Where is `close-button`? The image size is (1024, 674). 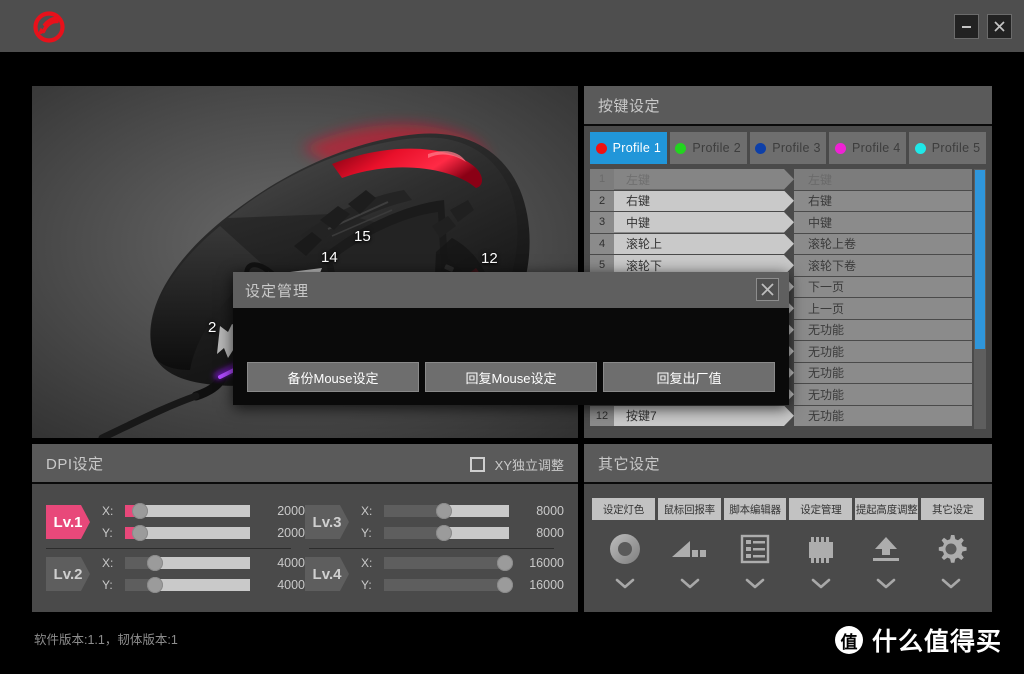 close-button is located at coordinates (999, 26).